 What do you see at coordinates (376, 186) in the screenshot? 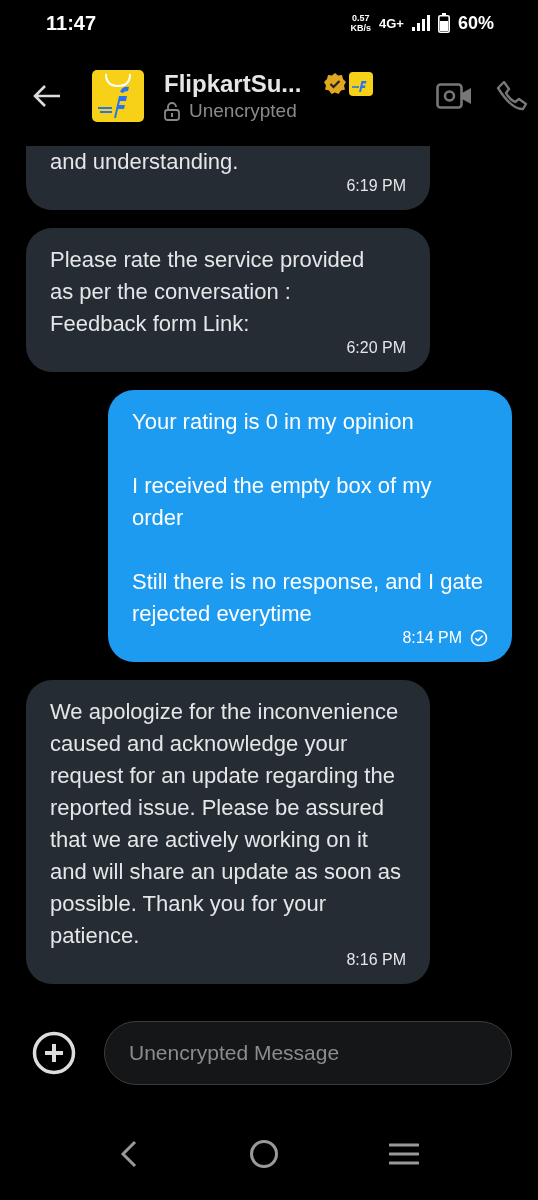
I see `message-time: 6:19 PM` at bounding box center [376, 186].